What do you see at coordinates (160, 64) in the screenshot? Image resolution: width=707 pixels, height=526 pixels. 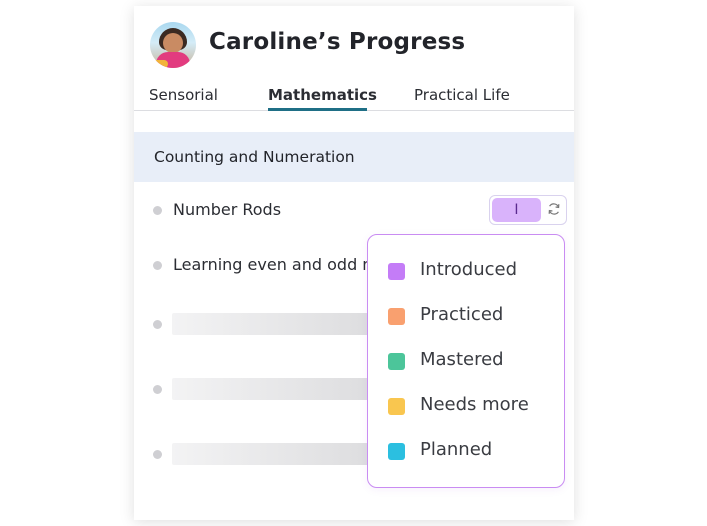 I see `avatar-toy` at bounding box center [160, 64].